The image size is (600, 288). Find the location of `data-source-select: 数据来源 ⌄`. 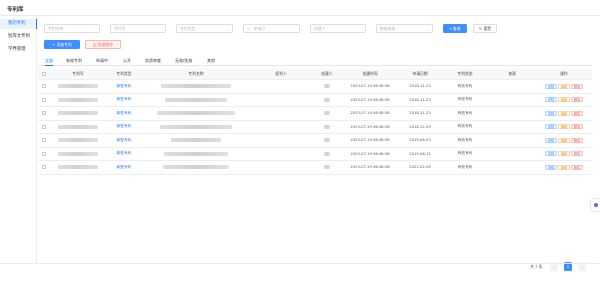

data-source-select: 数据来源 ⌄ is located at coordinates (404, 28).